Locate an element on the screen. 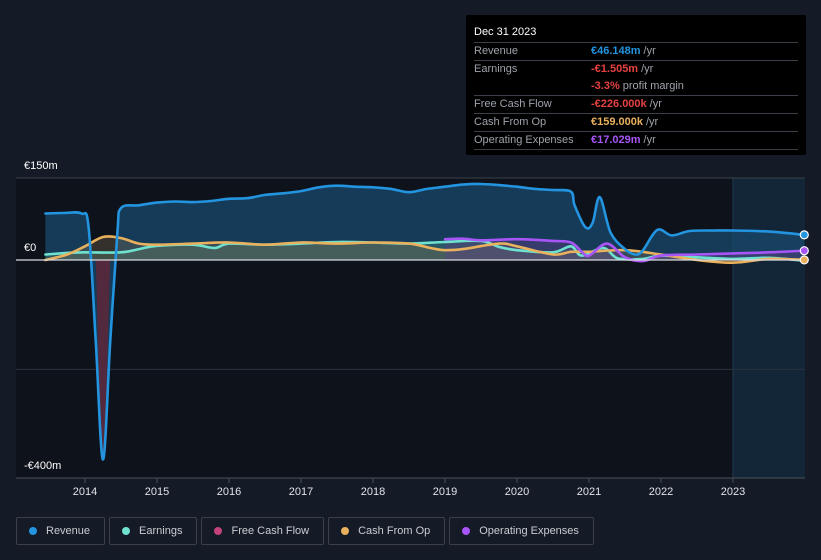 The image size is (821, 560). tooltip-value: €17.029m is located at coordinates (616, 140).